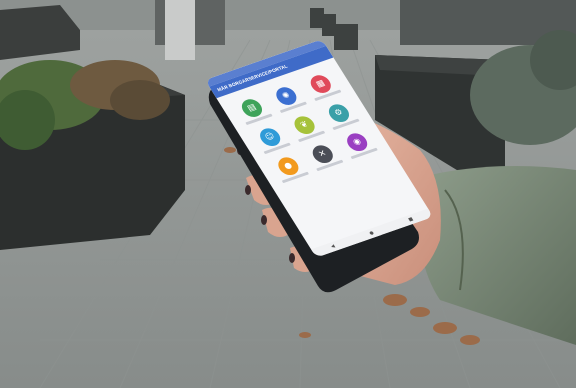 Image resolution: width=576 pixels, height=388 pixels. Describe the element at coordinates (180, 30) in the screenshot. I see `pillar` at that location.